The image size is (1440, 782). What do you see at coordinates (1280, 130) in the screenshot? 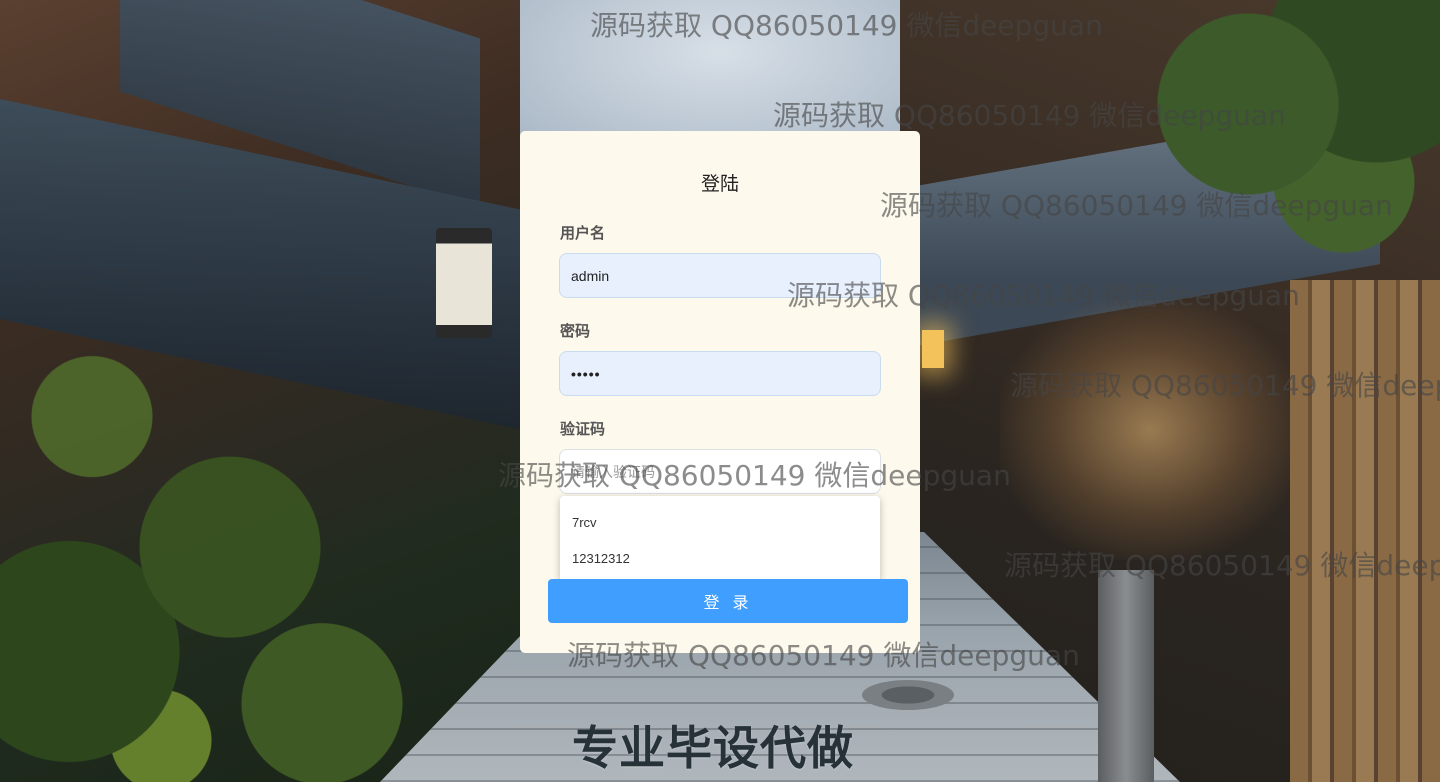
I see `background-tree` at bounding box center [1280, 130].